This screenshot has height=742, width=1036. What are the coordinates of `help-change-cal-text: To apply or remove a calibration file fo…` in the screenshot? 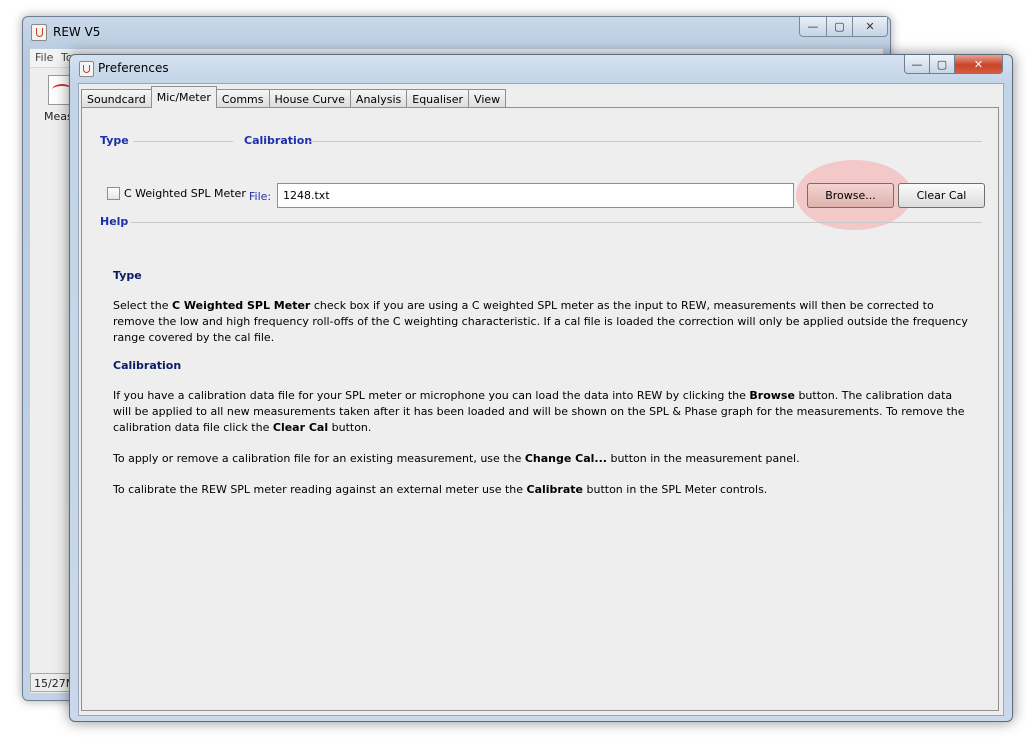 It's located at (456, 458).